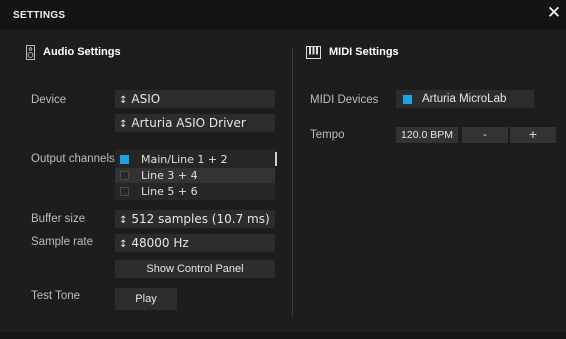 This screenshot has width=566, height=339. I want to click on driver-select: ↕ Arturia ASIO Driver, so click(195, 123).